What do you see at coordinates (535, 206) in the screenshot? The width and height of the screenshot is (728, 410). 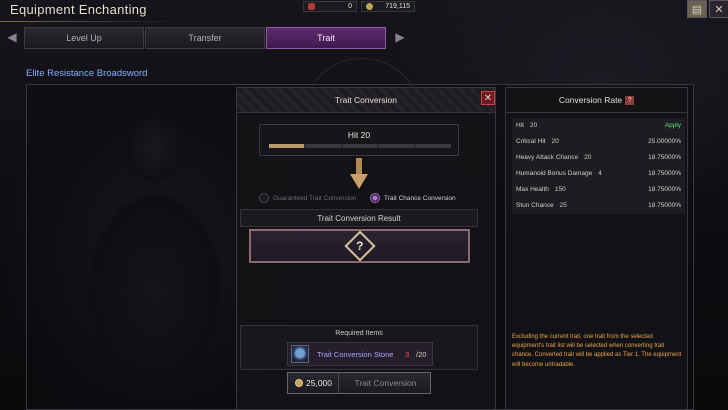 I see `trait-name: Stun Chance` at bounding box center [535, 206].